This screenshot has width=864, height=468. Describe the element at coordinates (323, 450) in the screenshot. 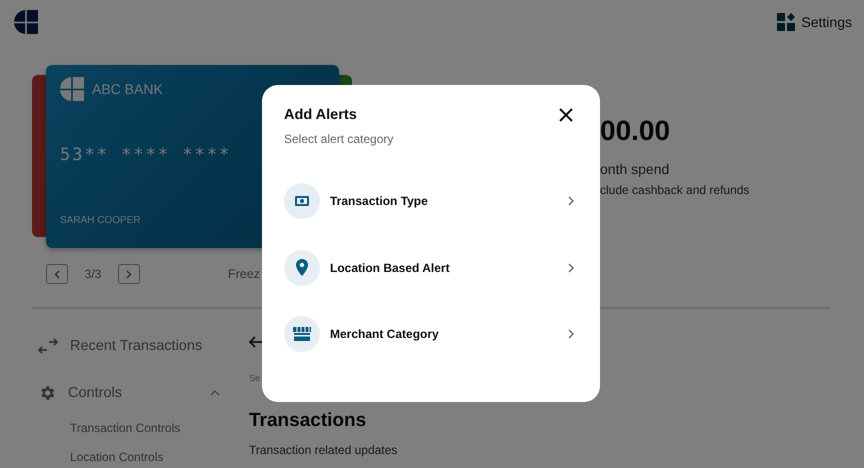

I see `section-subtitle: Transaction related updates` at that location.